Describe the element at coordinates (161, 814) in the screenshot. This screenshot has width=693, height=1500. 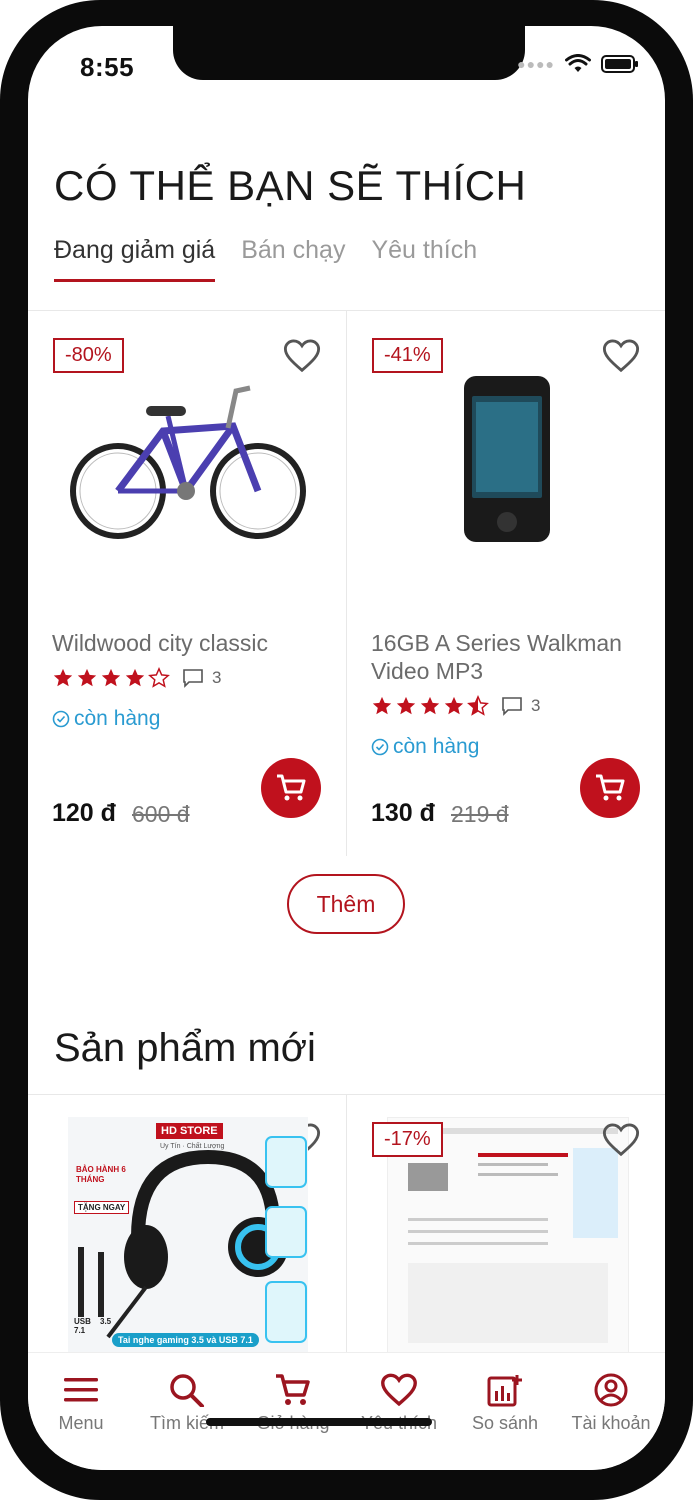
I see `old-price: 600 đ` at that location.